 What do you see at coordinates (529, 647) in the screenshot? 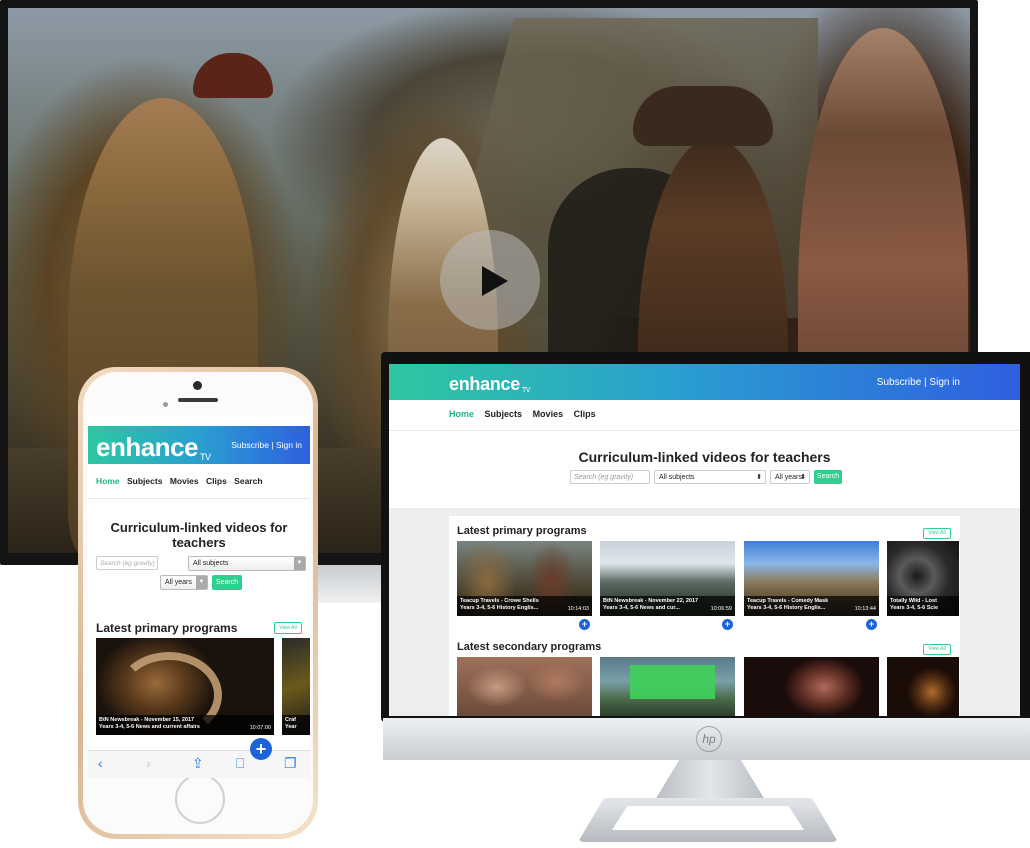
I see `section-title-secondary: Latest secondary programs` at bounding box center [529, 647].